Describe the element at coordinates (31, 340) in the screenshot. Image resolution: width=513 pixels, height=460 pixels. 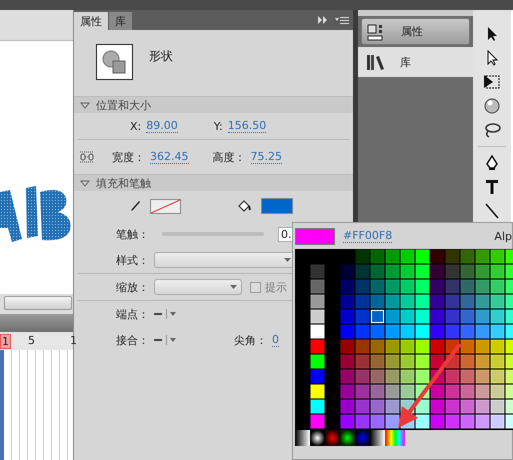
I see `frame-number: 5` at that location.